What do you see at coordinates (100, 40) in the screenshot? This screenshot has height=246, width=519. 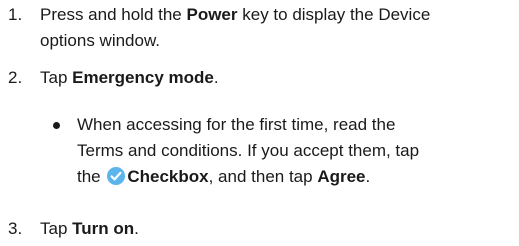 I see `step-line: options window.` at bounding box center [100, 40].